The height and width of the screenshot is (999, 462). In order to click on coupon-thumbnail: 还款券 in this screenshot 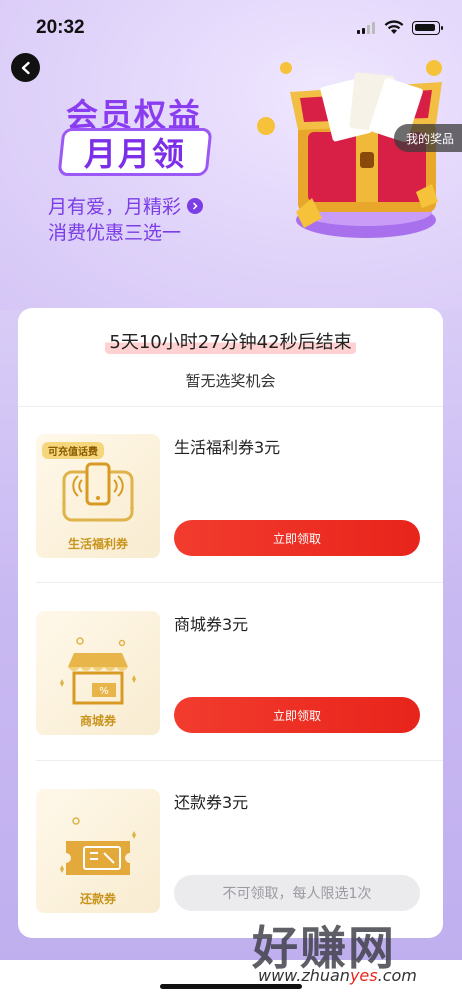, I will do `click(98, 851)`.